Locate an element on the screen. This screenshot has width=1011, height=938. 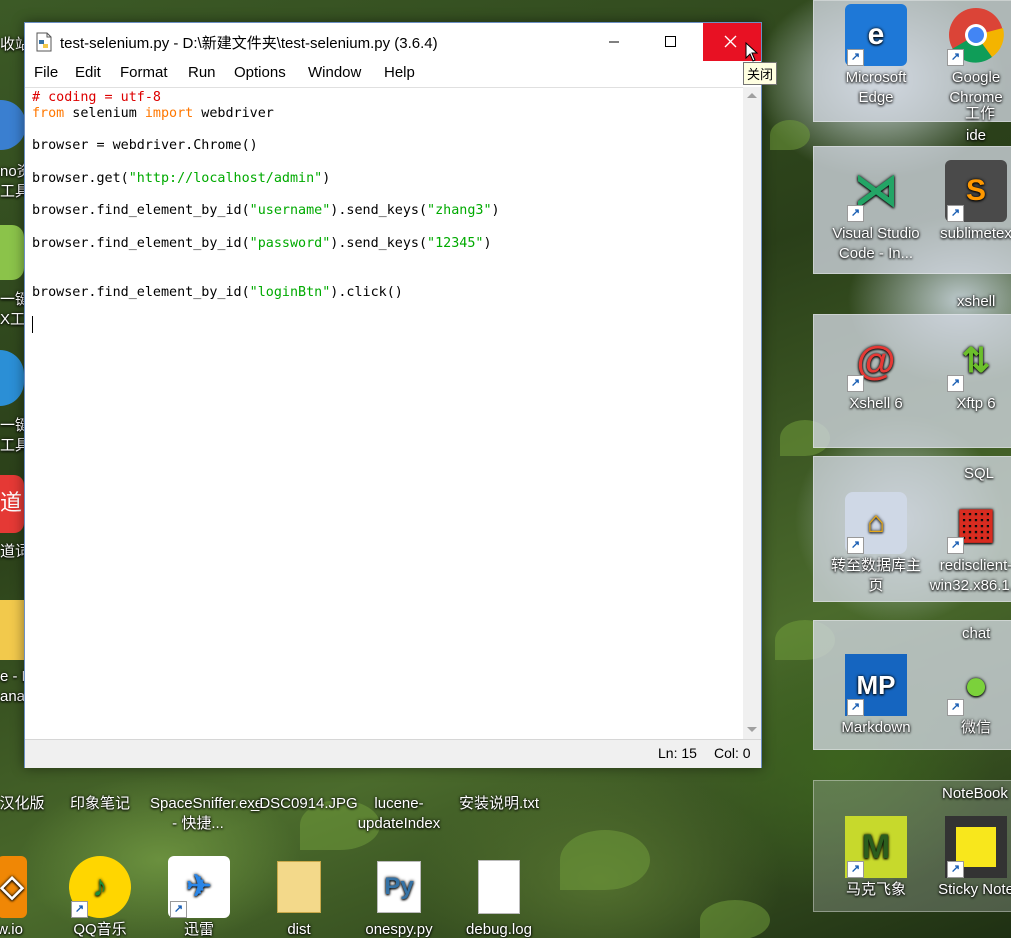
mouse-cursor-icon is located at coordinates (752, 52).